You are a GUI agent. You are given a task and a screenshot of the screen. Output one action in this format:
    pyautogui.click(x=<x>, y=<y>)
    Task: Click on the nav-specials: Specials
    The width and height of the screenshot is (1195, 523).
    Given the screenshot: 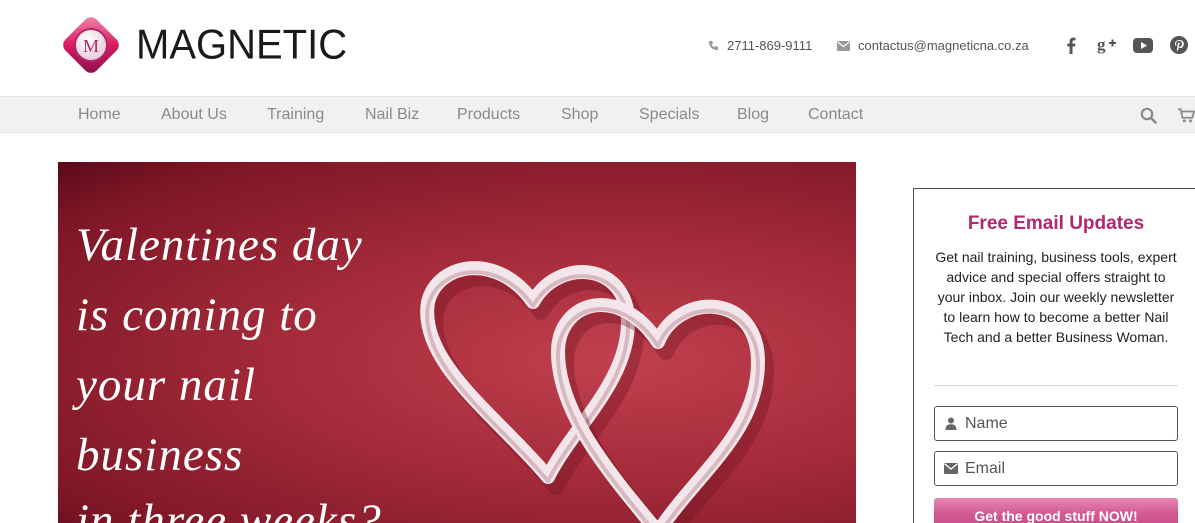 What is the action you would take?
    pyautogui.click(x=669, y=115)
    